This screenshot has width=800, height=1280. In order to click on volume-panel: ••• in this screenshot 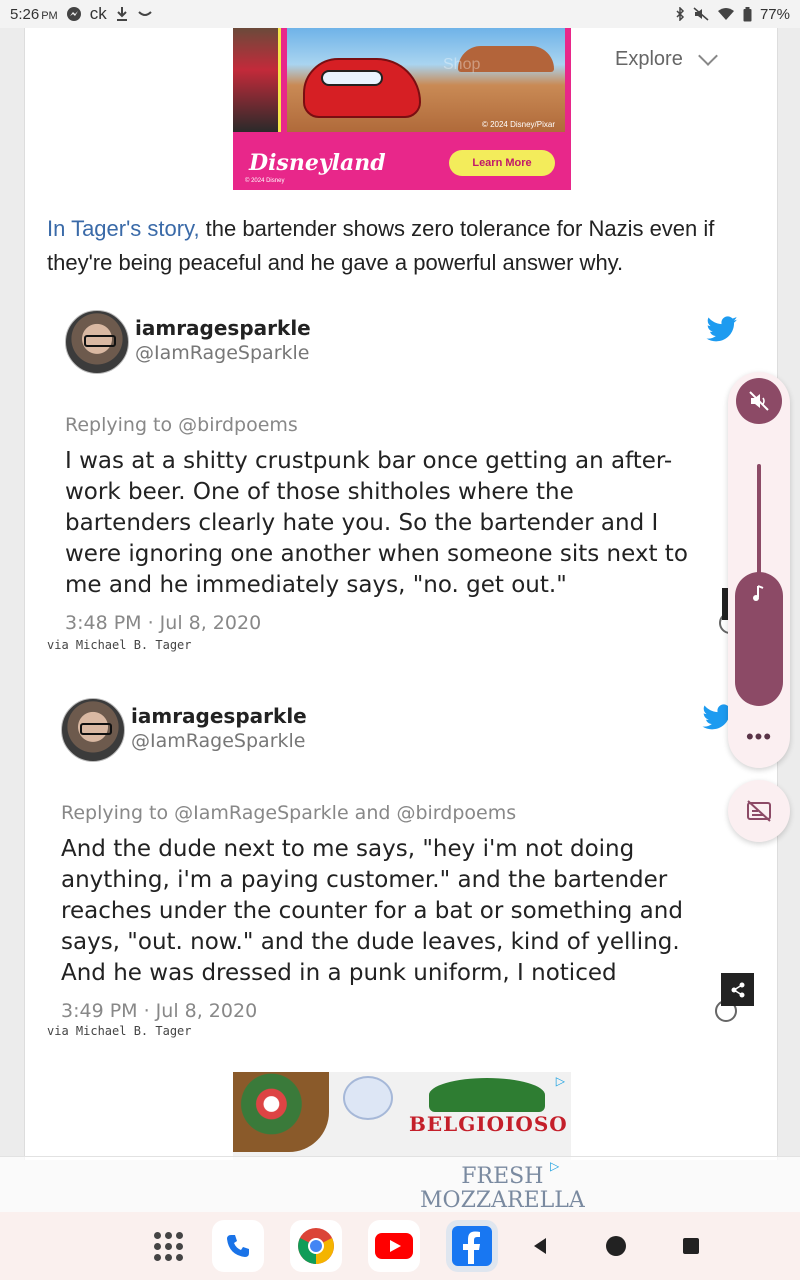, I will do `click(759, 570)`.